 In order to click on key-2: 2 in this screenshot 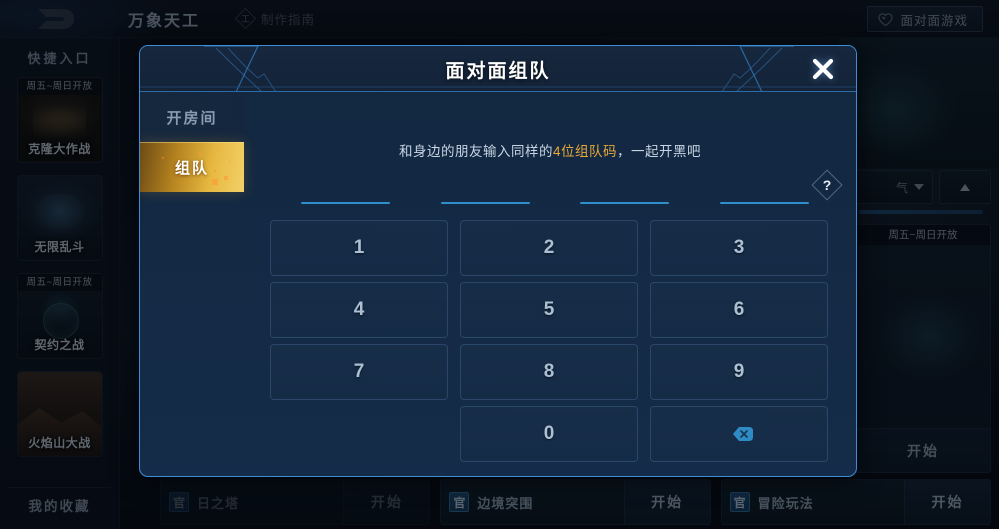, I will do `click(549, 248)`.